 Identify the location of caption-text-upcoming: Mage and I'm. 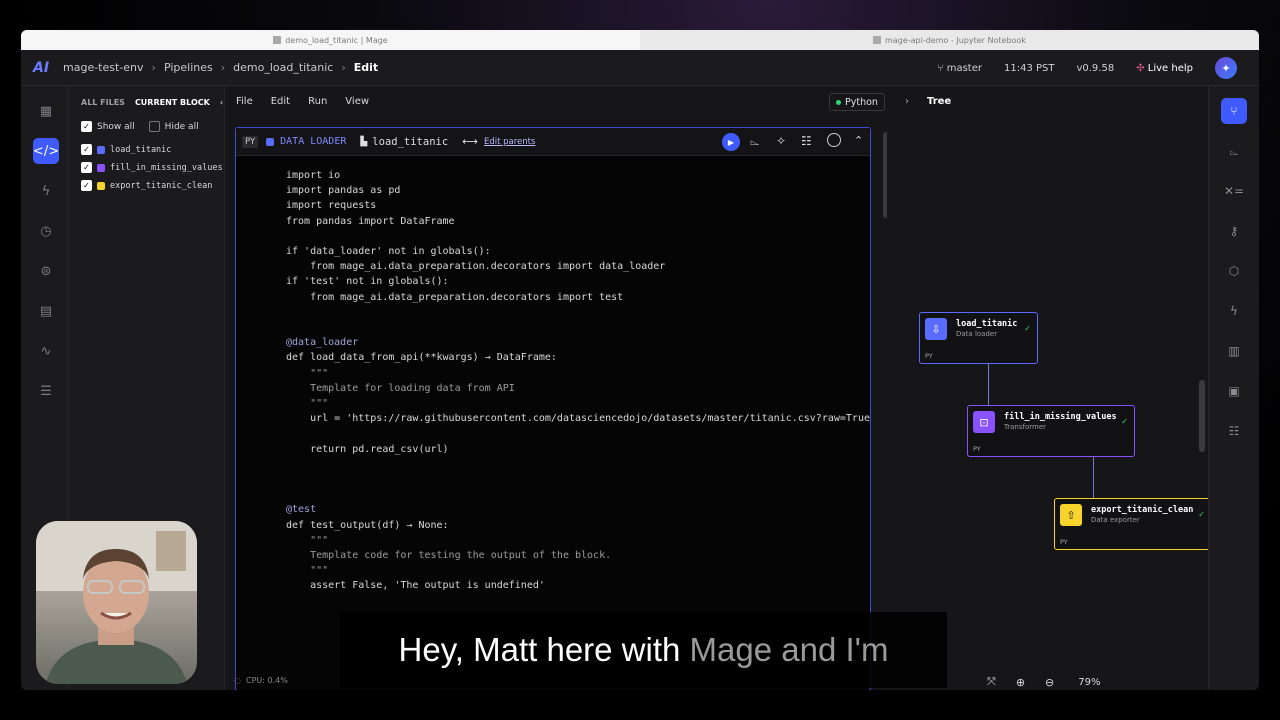
(789, 649).